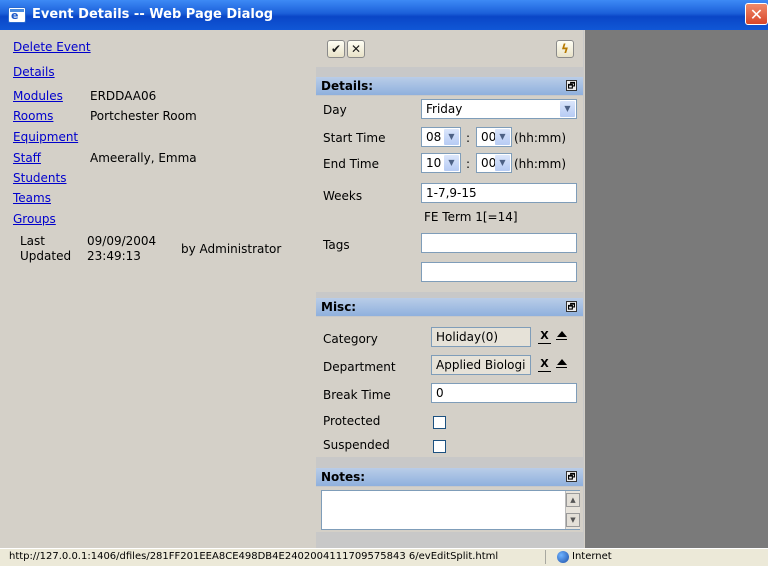  Describe the element at coordinates (122, 241) in the screenshot. I see `last-updated-date: 09/09/2004` at that location.